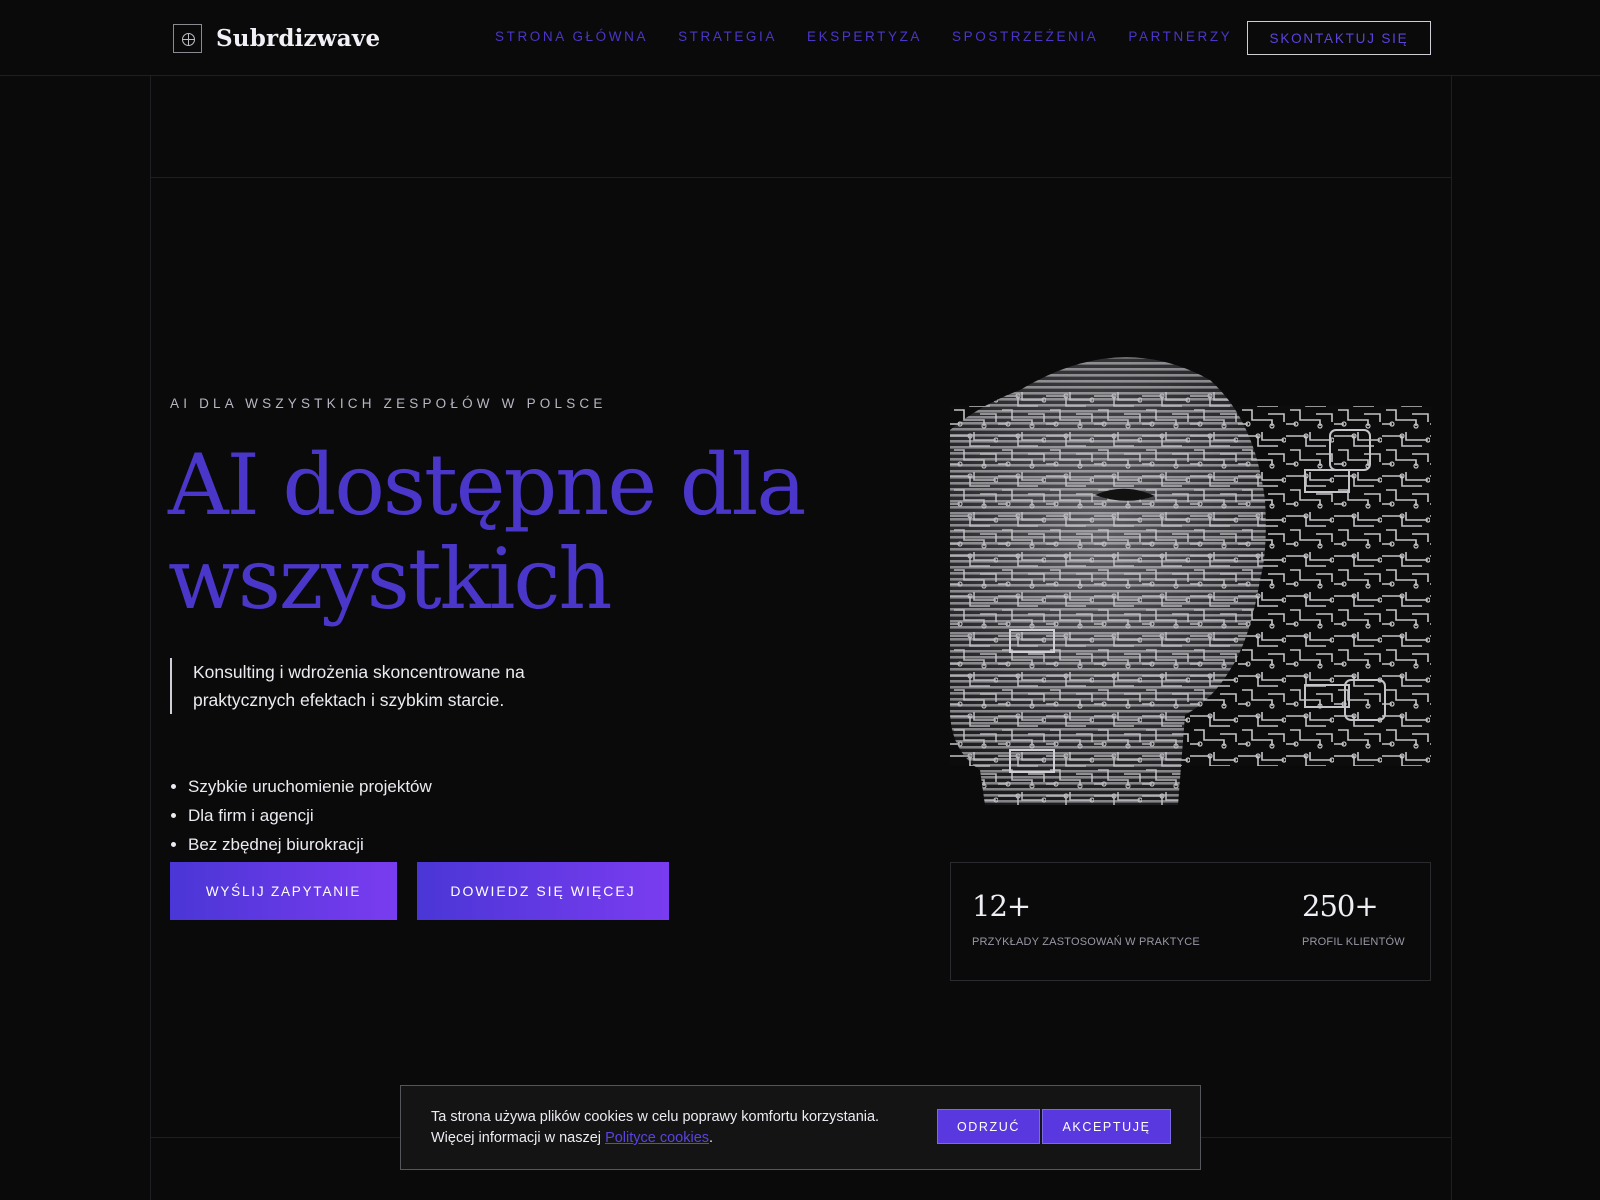 The height and width of the screenshot is (1200, 1600). What do you see at coordinates (301, 844) in the screenshot?
I see `feature-item: Bez zbędnej biurokracji` at bounding box center [301, 844].